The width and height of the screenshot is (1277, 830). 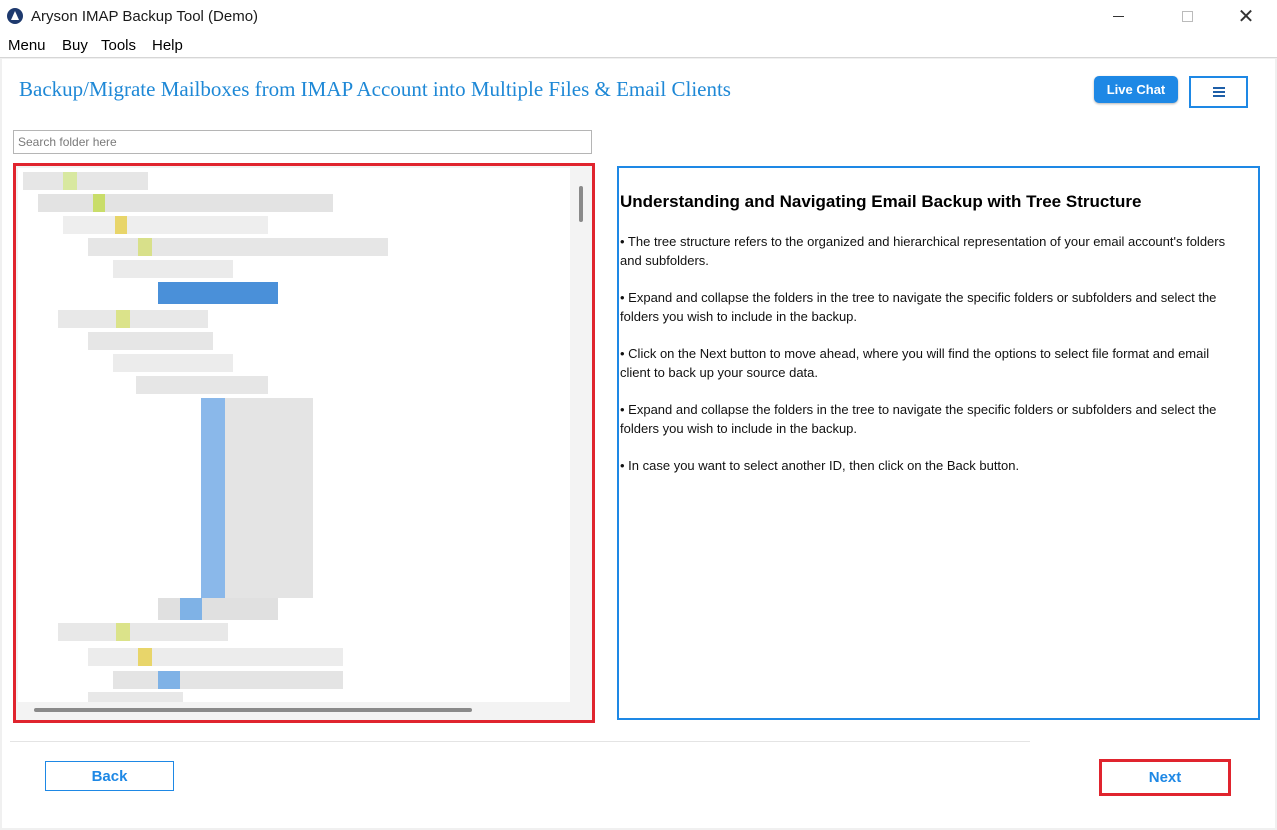 What do you see at coordinates (1218, 88) in the screenshot?
I see `hamburger-menu-icon` at bounding box center [1218, 88].